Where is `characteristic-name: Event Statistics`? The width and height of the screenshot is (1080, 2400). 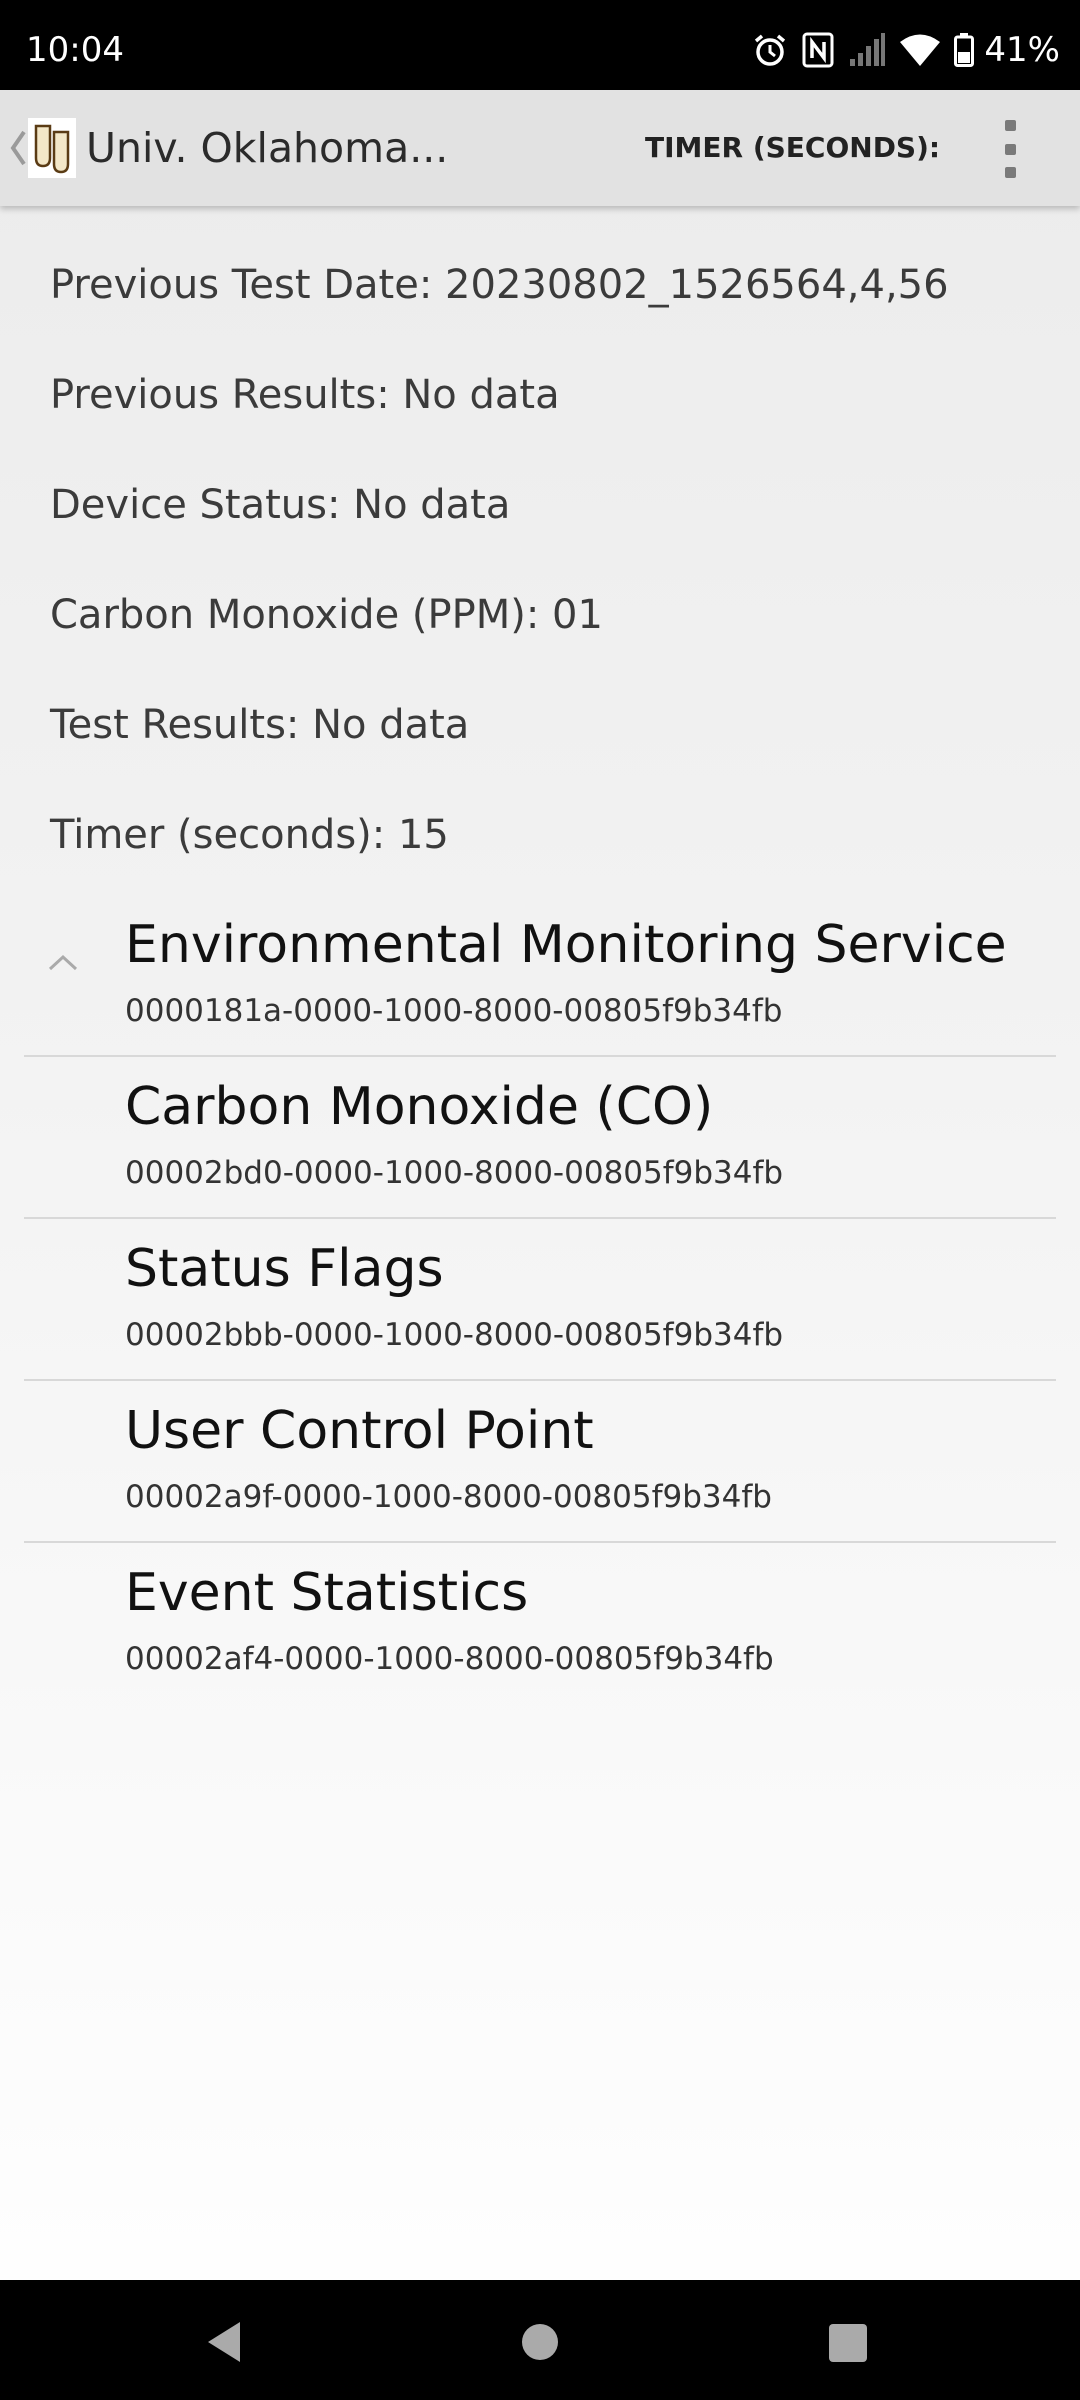
characteristic-name: Event Statistics is located at coordinates (327, 1593).